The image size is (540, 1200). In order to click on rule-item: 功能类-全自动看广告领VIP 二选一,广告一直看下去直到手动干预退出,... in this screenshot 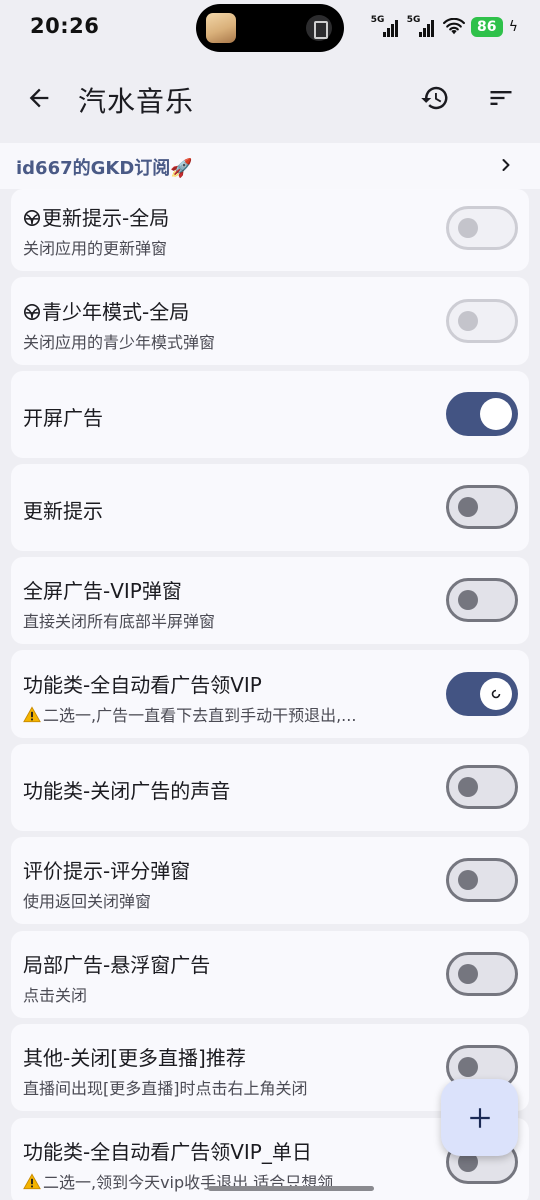, I will do `click(270, 694)`.